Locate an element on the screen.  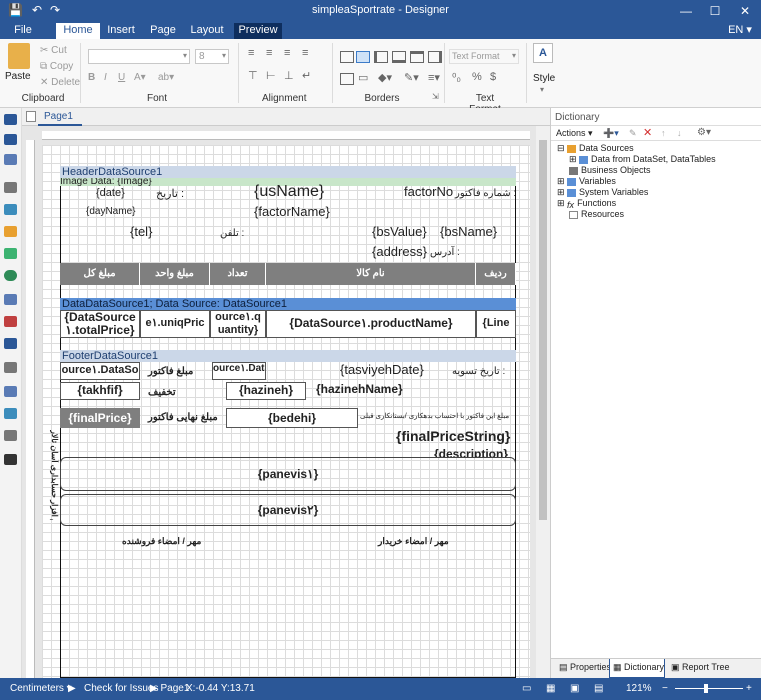
line-cell: {Line is located at coordinates (496, 324).